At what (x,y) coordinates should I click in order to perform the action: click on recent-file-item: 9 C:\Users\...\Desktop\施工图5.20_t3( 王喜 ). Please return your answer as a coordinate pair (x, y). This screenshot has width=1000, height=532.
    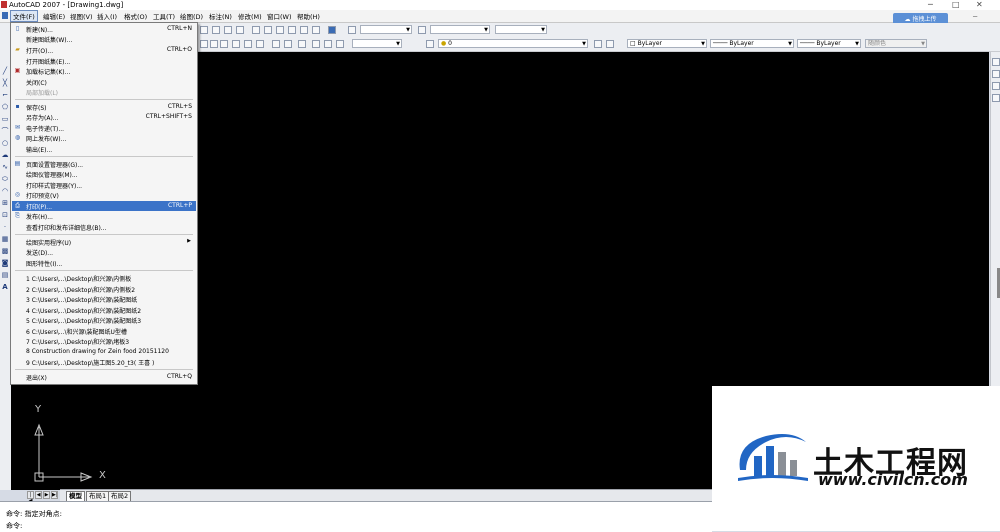
    Looking at the image, I should click on (104, 362).